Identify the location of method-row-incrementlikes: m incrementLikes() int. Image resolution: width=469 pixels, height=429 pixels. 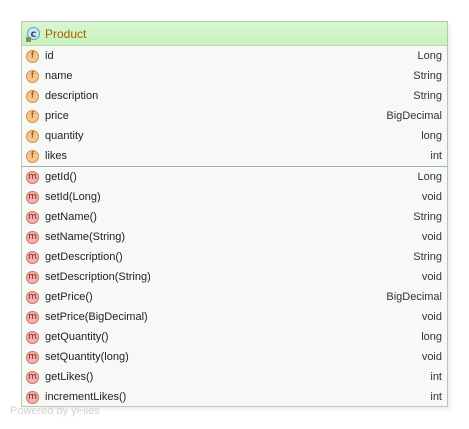
(234, 397).